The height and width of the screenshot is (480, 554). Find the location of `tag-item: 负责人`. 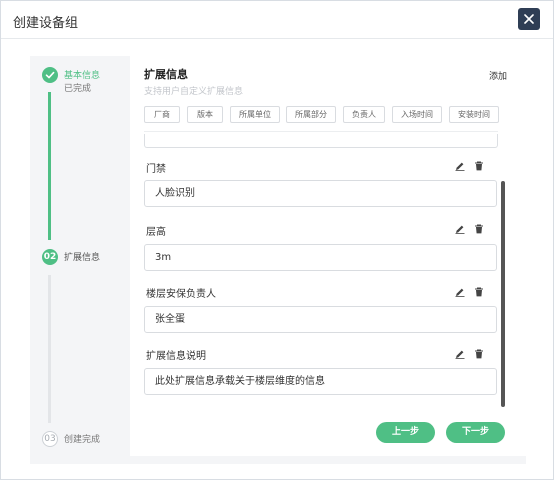

tag-item: 负责人 is located at coordinates (364, 114).